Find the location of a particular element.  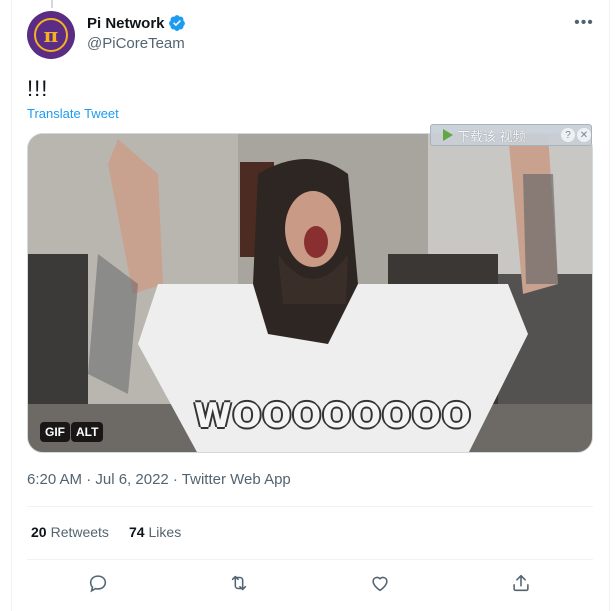

display-name: Pi Network is located at coordinates (126, 23).